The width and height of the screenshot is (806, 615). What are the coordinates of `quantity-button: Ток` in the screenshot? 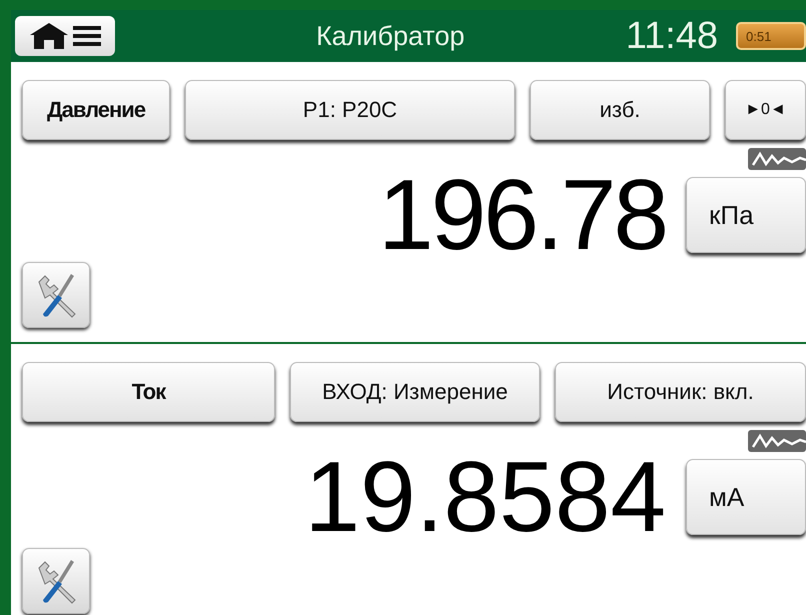 It's located at (148, 392).